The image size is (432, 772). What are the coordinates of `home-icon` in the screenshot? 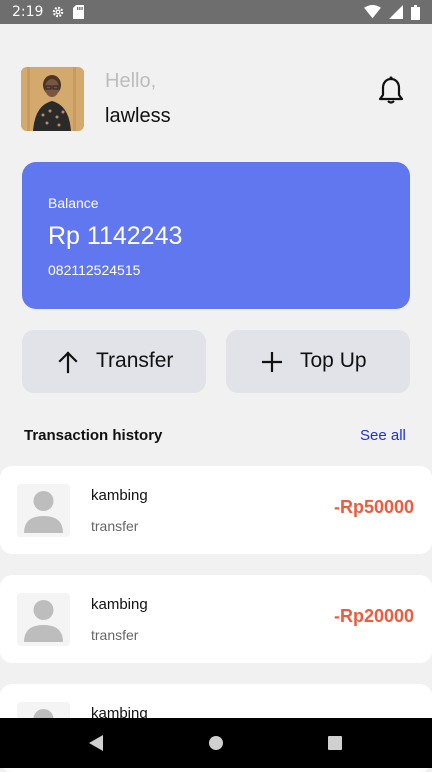 It's located at (216, 743).